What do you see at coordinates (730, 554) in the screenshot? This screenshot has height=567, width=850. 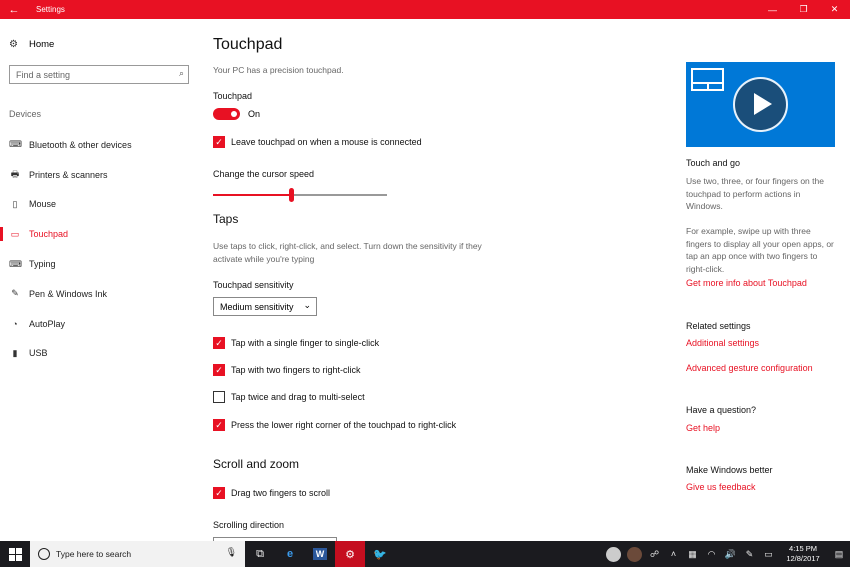 I see `volume-icon: 🔊` at bounding box center [730, 554].